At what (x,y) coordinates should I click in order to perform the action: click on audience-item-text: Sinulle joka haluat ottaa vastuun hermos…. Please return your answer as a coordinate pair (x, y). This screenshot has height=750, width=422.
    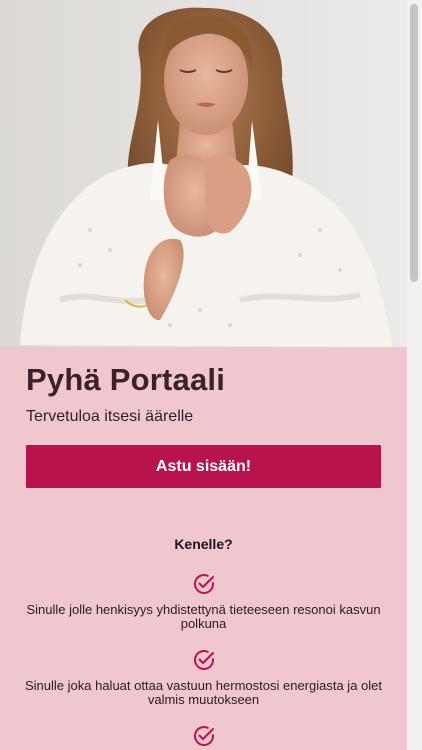
    Looking at the image, I should click on (203, 692).